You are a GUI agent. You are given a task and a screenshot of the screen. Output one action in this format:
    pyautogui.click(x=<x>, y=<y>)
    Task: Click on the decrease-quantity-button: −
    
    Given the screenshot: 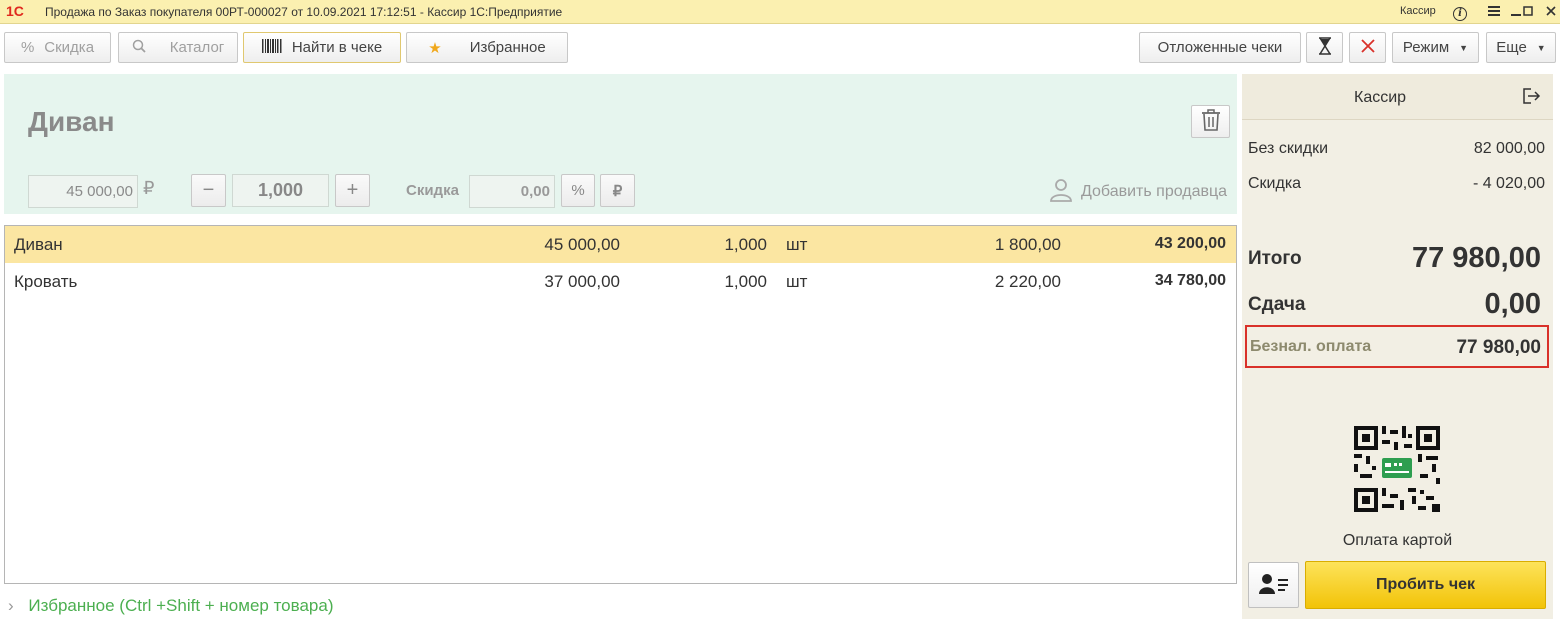 What is the action you would take?
    pyautogui.click(x=208, y=190)
    